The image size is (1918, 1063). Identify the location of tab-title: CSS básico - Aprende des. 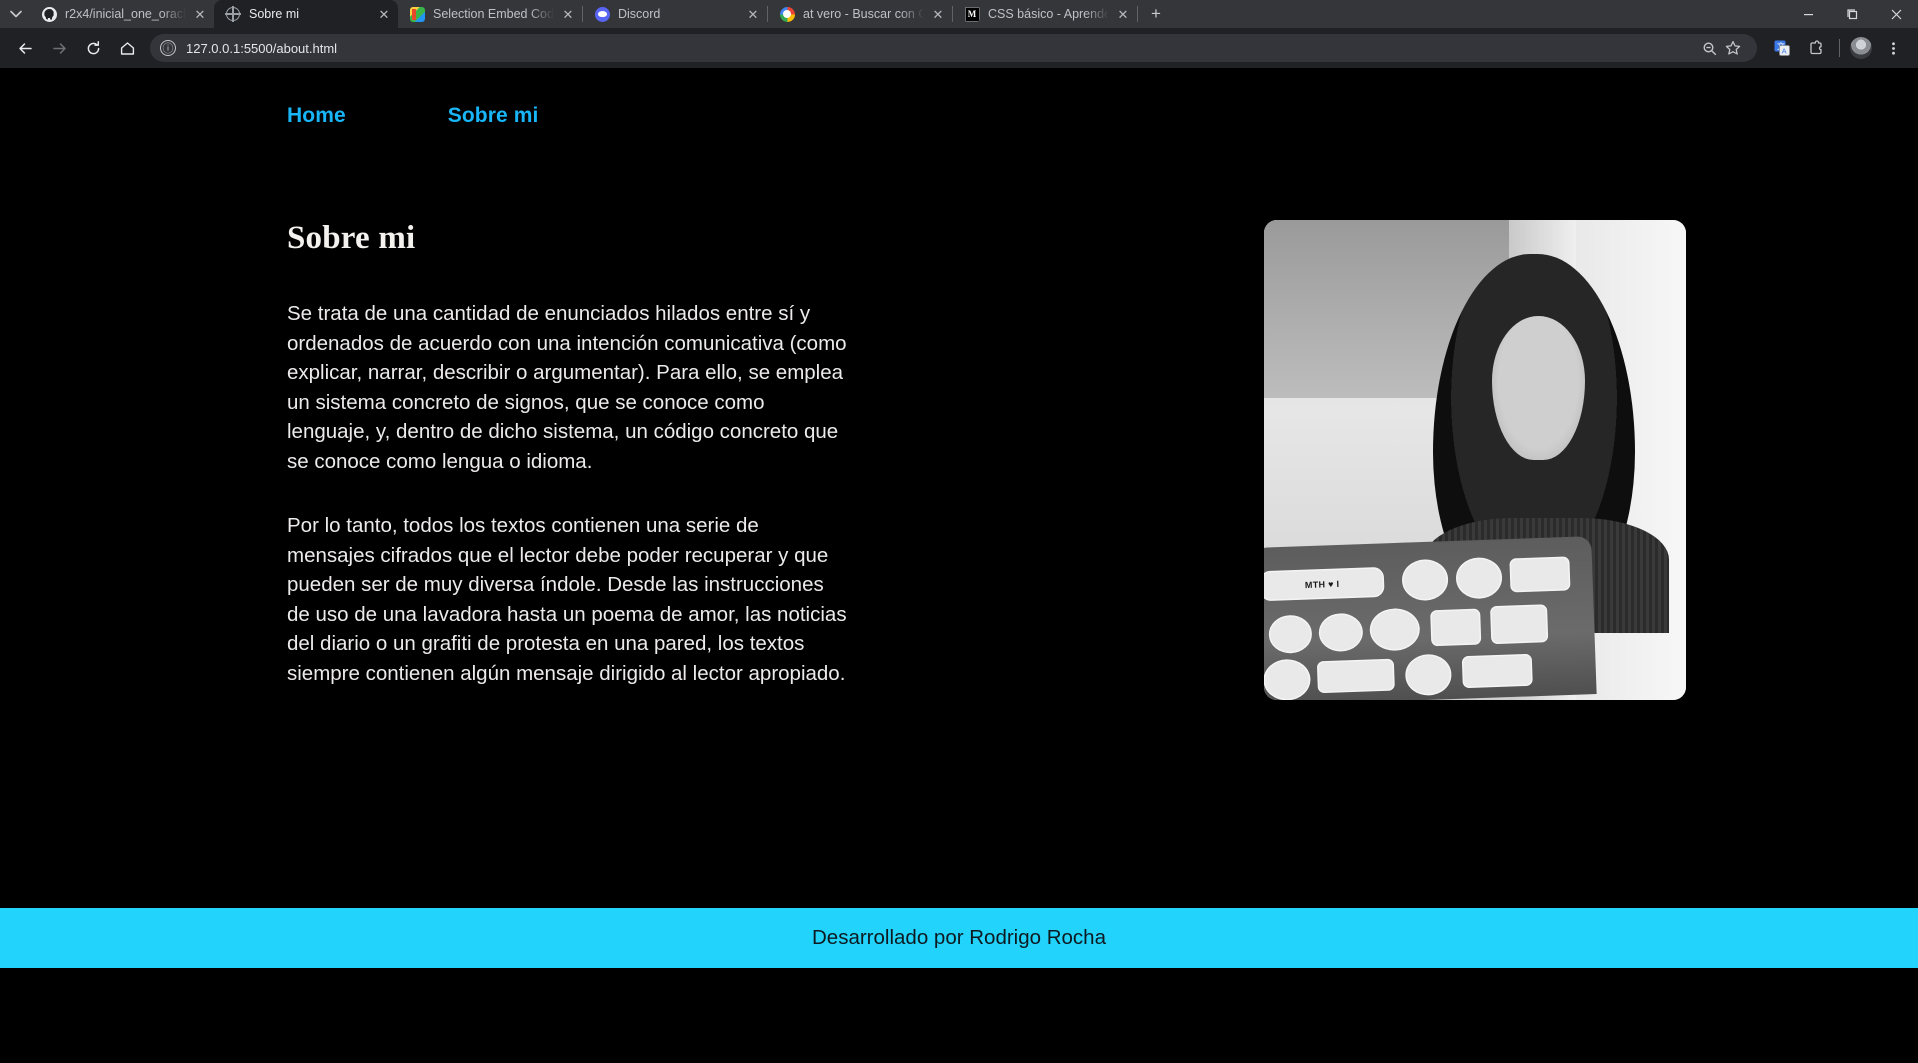
(1048, 14).